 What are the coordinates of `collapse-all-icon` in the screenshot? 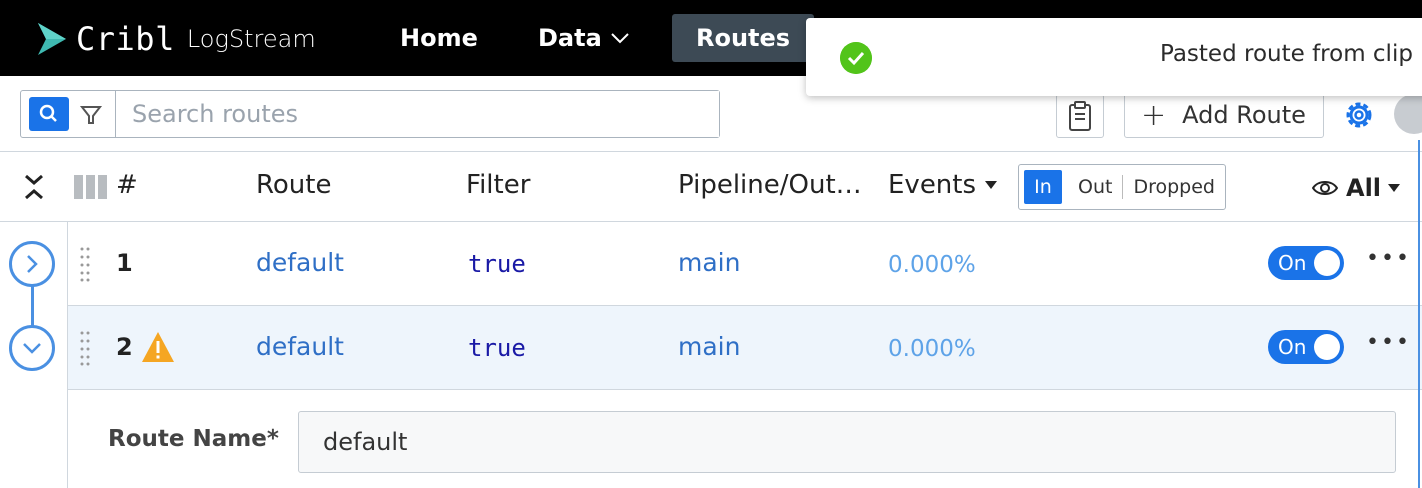 It's located at (34, 187).